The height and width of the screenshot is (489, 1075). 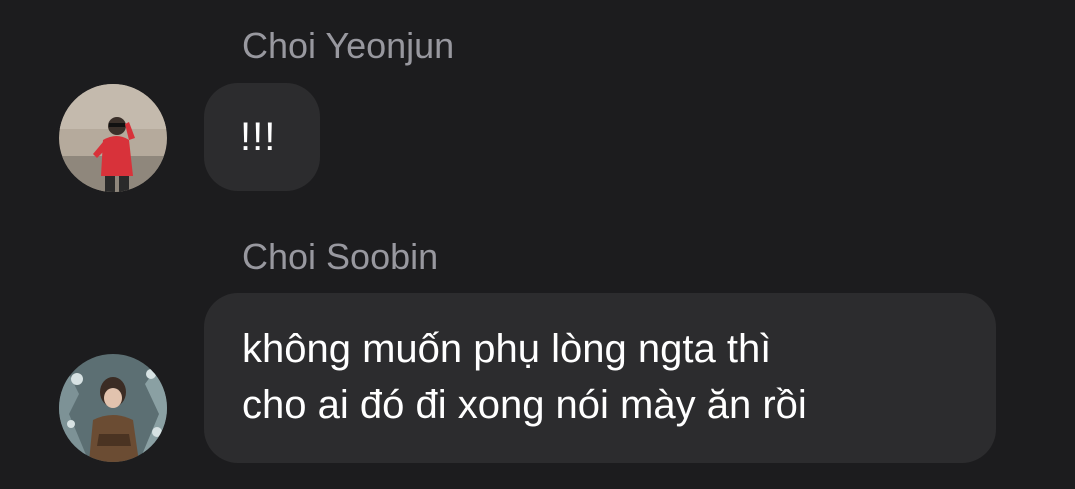 What do you see at coordinates (507, 349) in the screenshot?
I see `message-text-line: không muốn phụ lòng ngta thì` at bounding box center [507, 349].